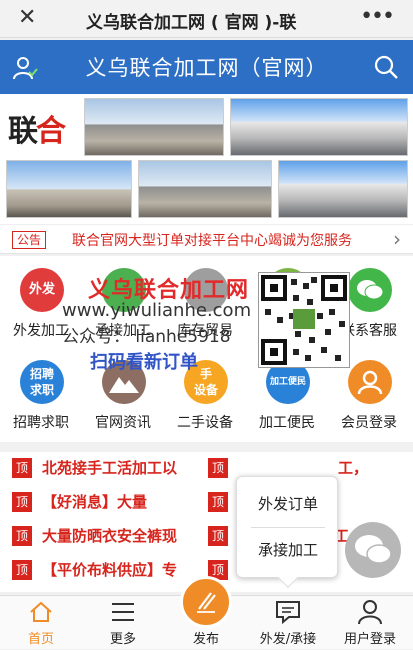 The height and width of the screenshot is (650, 413). Describe the element at coordinates (41, 623) in the screenshot. I see `nav-home: 首页` at that location.